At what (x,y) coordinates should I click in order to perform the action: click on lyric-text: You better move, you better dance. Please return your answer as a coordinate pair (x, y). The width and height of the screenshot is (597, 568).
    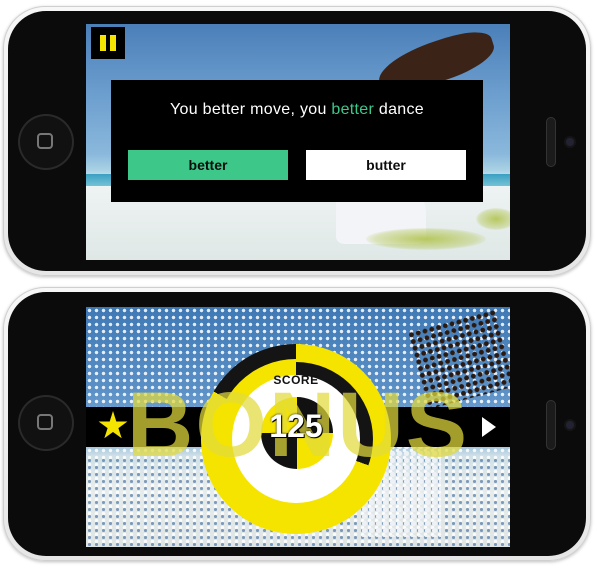
    Looking at the image, I should click on (297, 109).